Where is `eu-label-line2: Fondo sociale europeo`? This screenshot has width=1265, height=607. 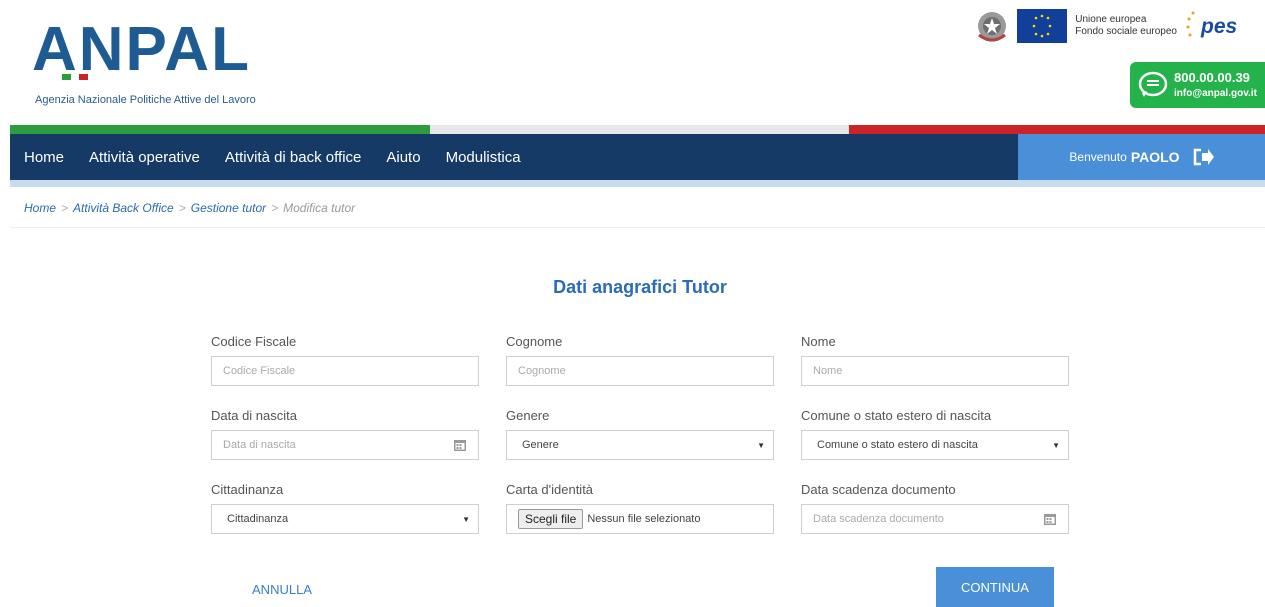 eu-label-line2: Fondo sociale europeo is located at coordinates (1126, 31).